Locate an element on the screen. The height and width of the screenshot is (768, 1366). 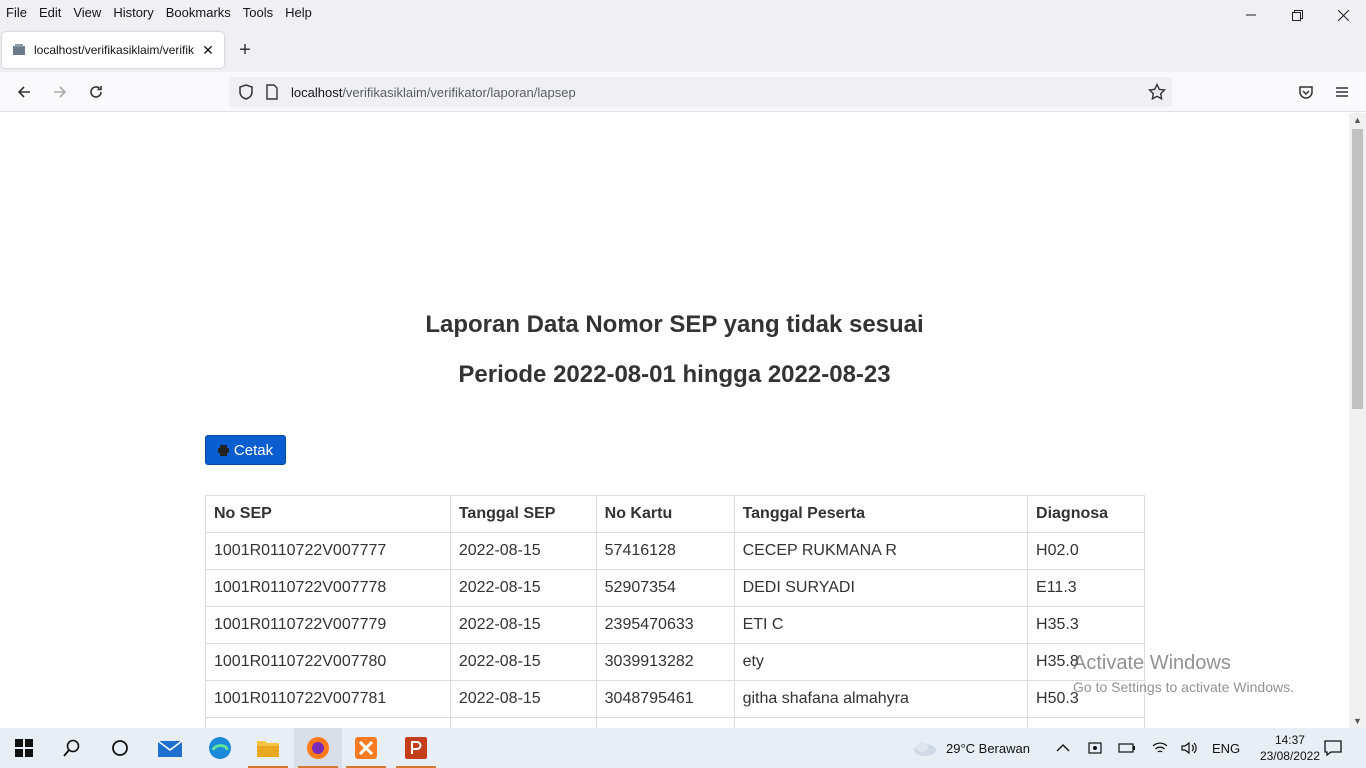
menu-edit: Edit is located at coordinates (50, 13).